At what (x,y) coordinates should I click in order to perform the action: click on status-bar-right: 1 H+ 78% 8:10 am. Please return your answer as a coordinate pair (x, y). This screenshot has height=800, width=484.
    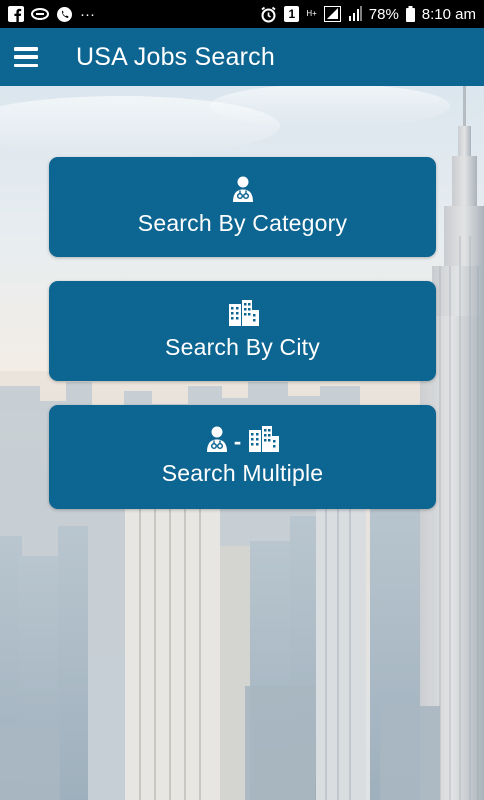
    Looking at the image, I should click on (368, 14).